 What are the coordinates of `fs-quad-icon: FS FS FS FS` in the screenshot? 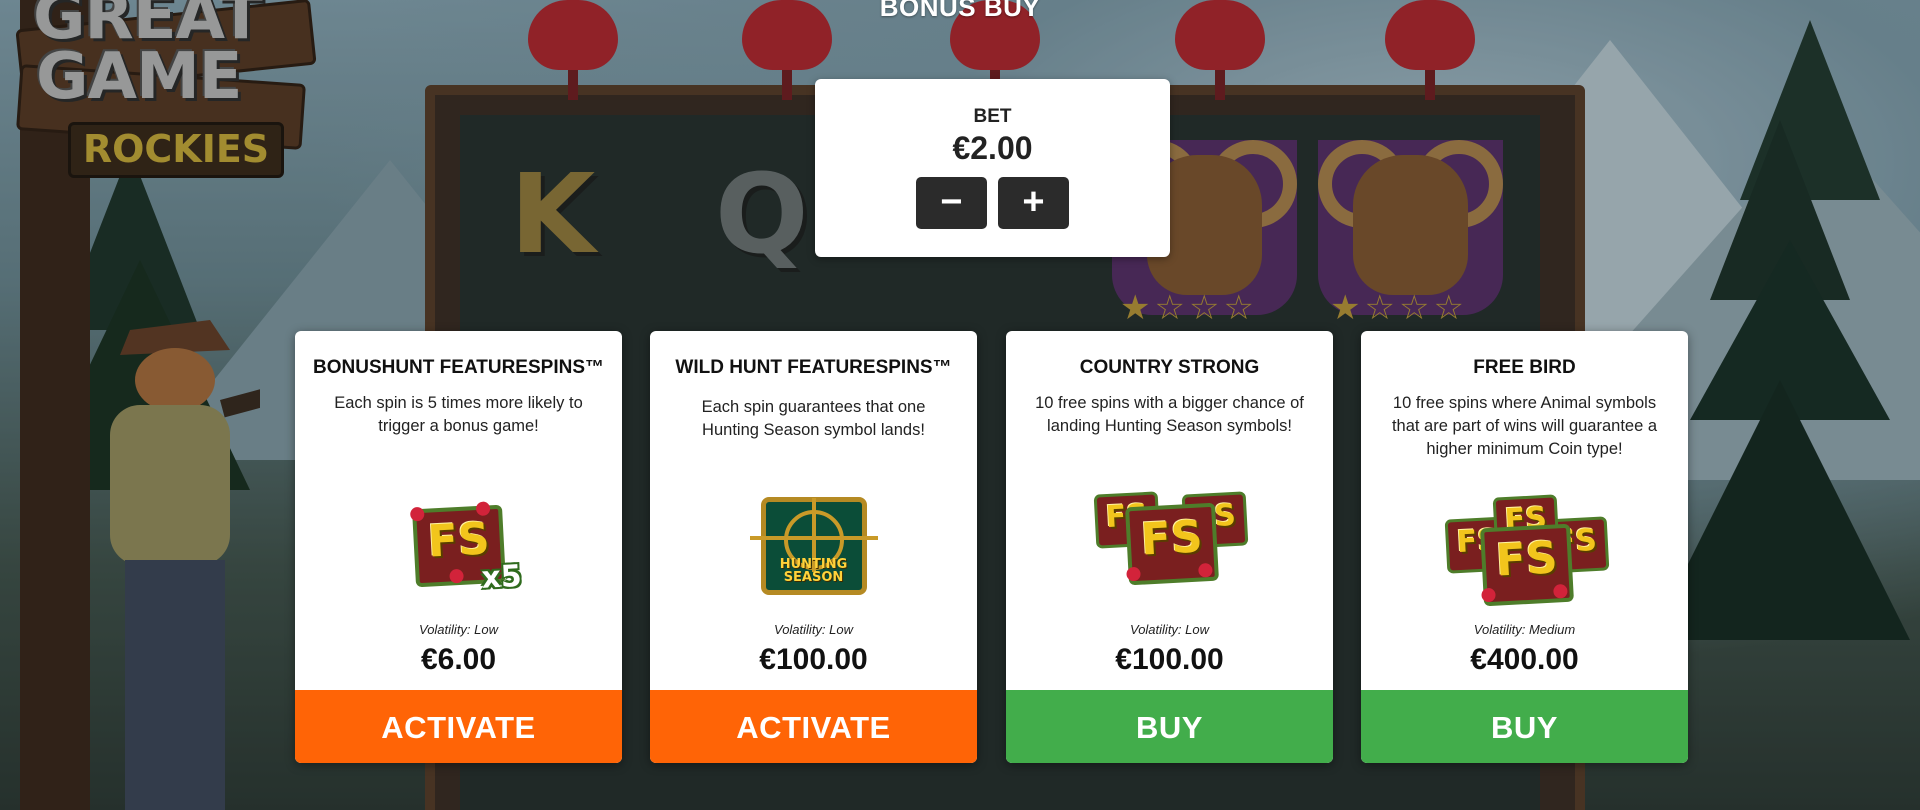 It's located at (1524, 551).